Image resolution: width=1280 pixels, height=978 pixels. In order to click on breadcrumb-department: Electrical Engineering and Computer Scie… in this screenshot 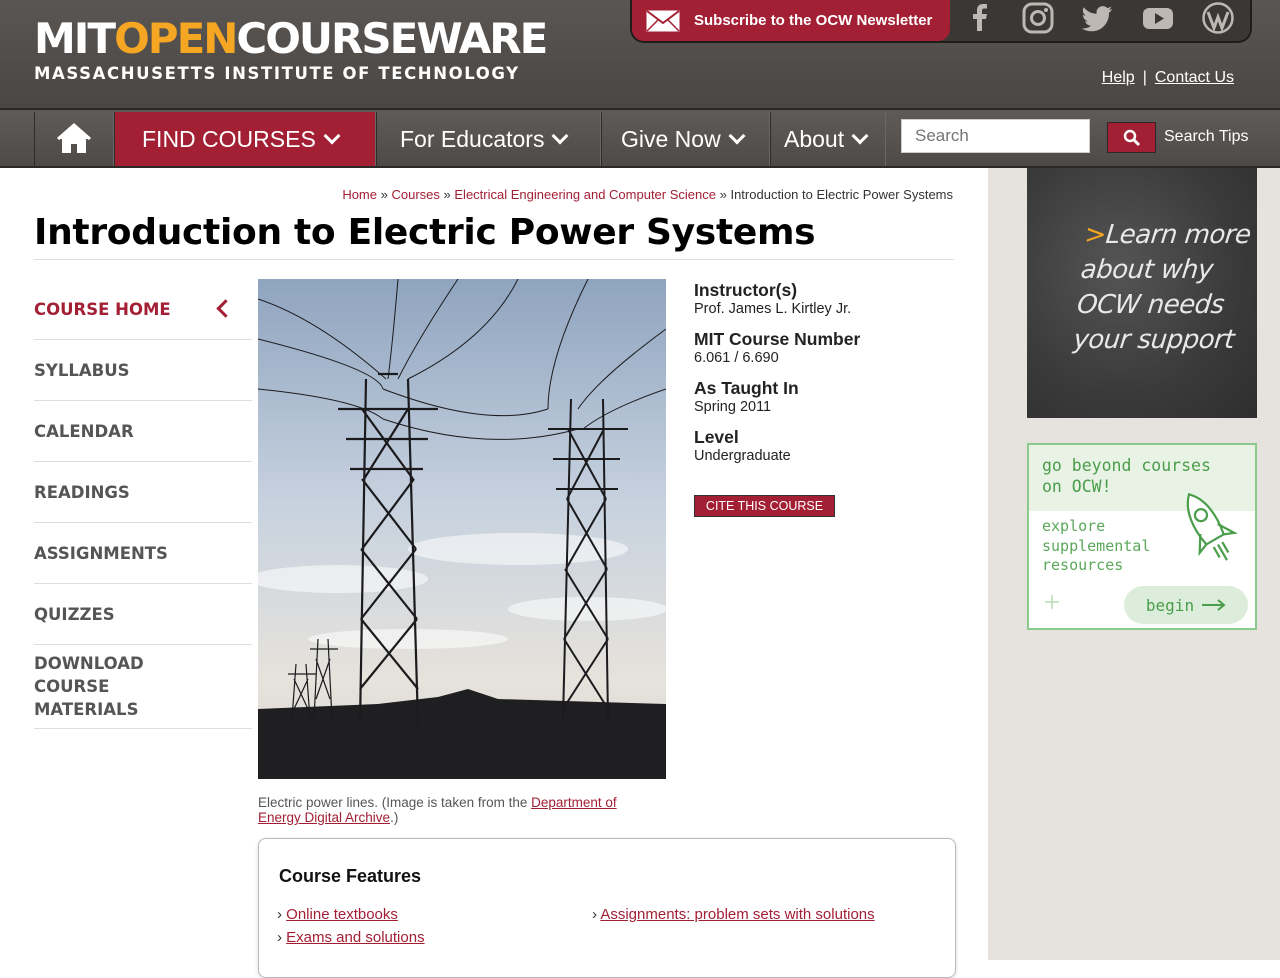, I will do `click(585, 194)`.